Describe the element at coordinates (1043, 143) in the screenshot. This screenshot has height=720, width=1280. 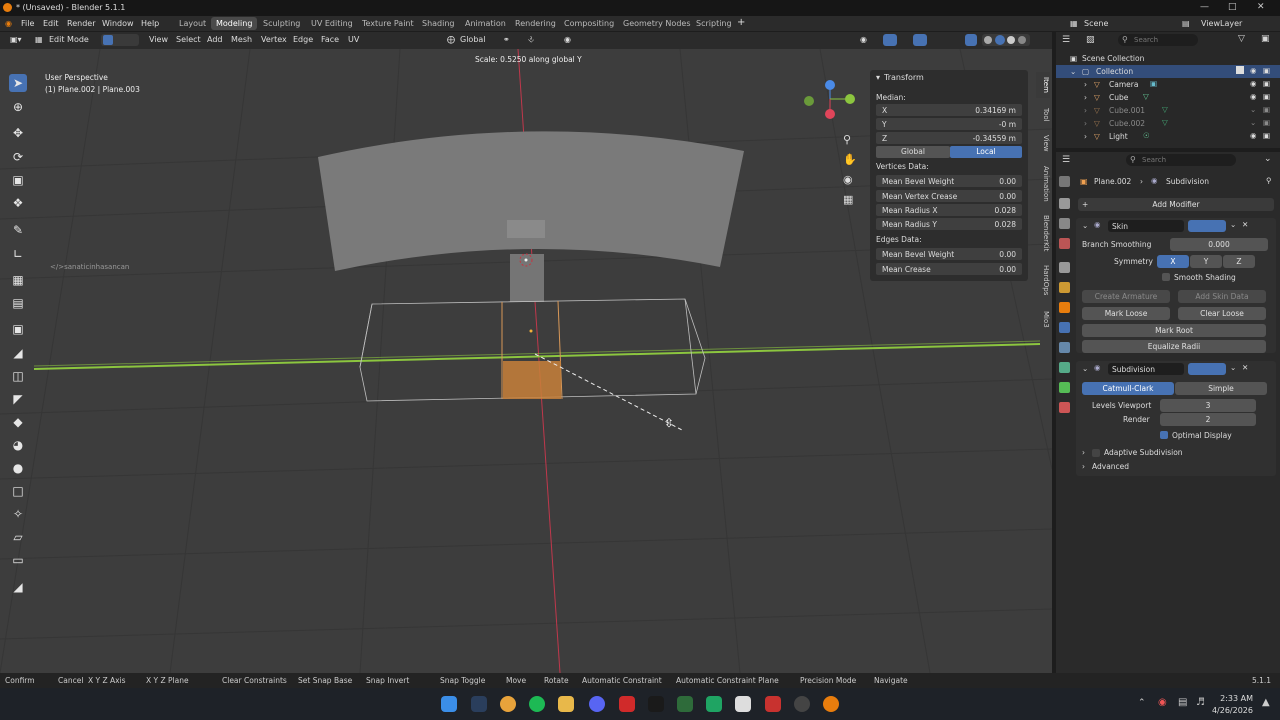
I see `tab-view: View` at that location.